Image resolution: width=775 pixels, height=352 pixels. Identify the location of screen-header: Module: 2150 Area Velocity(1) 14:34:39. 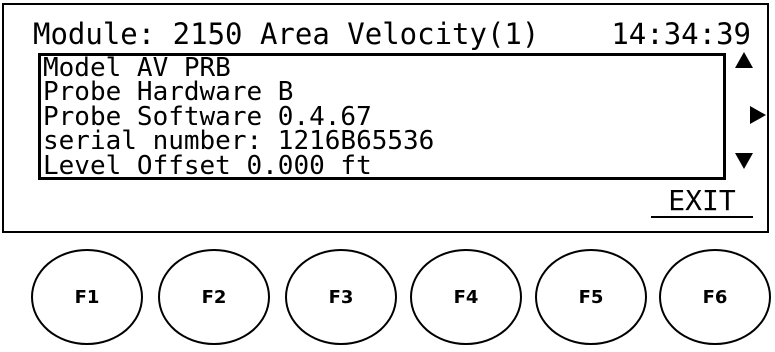
(393, 34).